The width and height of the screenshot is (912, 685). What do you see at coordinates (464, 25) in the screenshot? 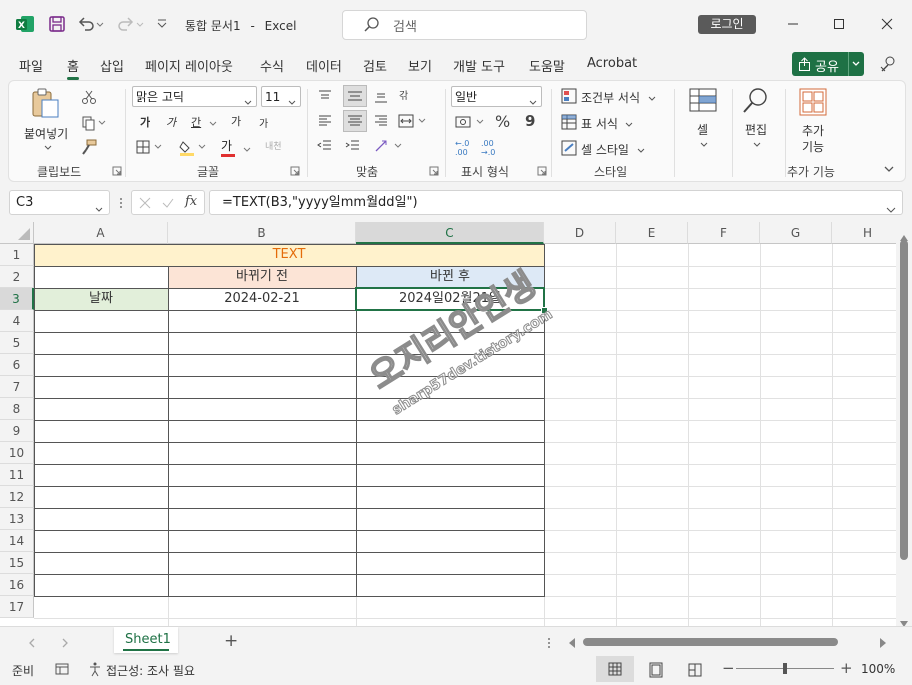
I see `search-box: 검색` at bounding box center [464, 25].